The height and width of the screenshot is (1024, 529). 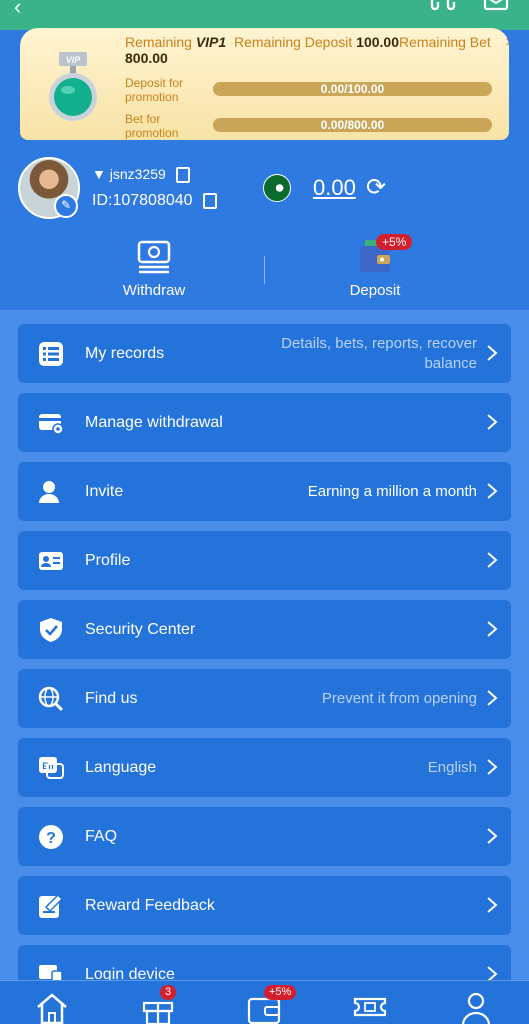 I want to click on feedback-icon, so click(x=51, y=905).